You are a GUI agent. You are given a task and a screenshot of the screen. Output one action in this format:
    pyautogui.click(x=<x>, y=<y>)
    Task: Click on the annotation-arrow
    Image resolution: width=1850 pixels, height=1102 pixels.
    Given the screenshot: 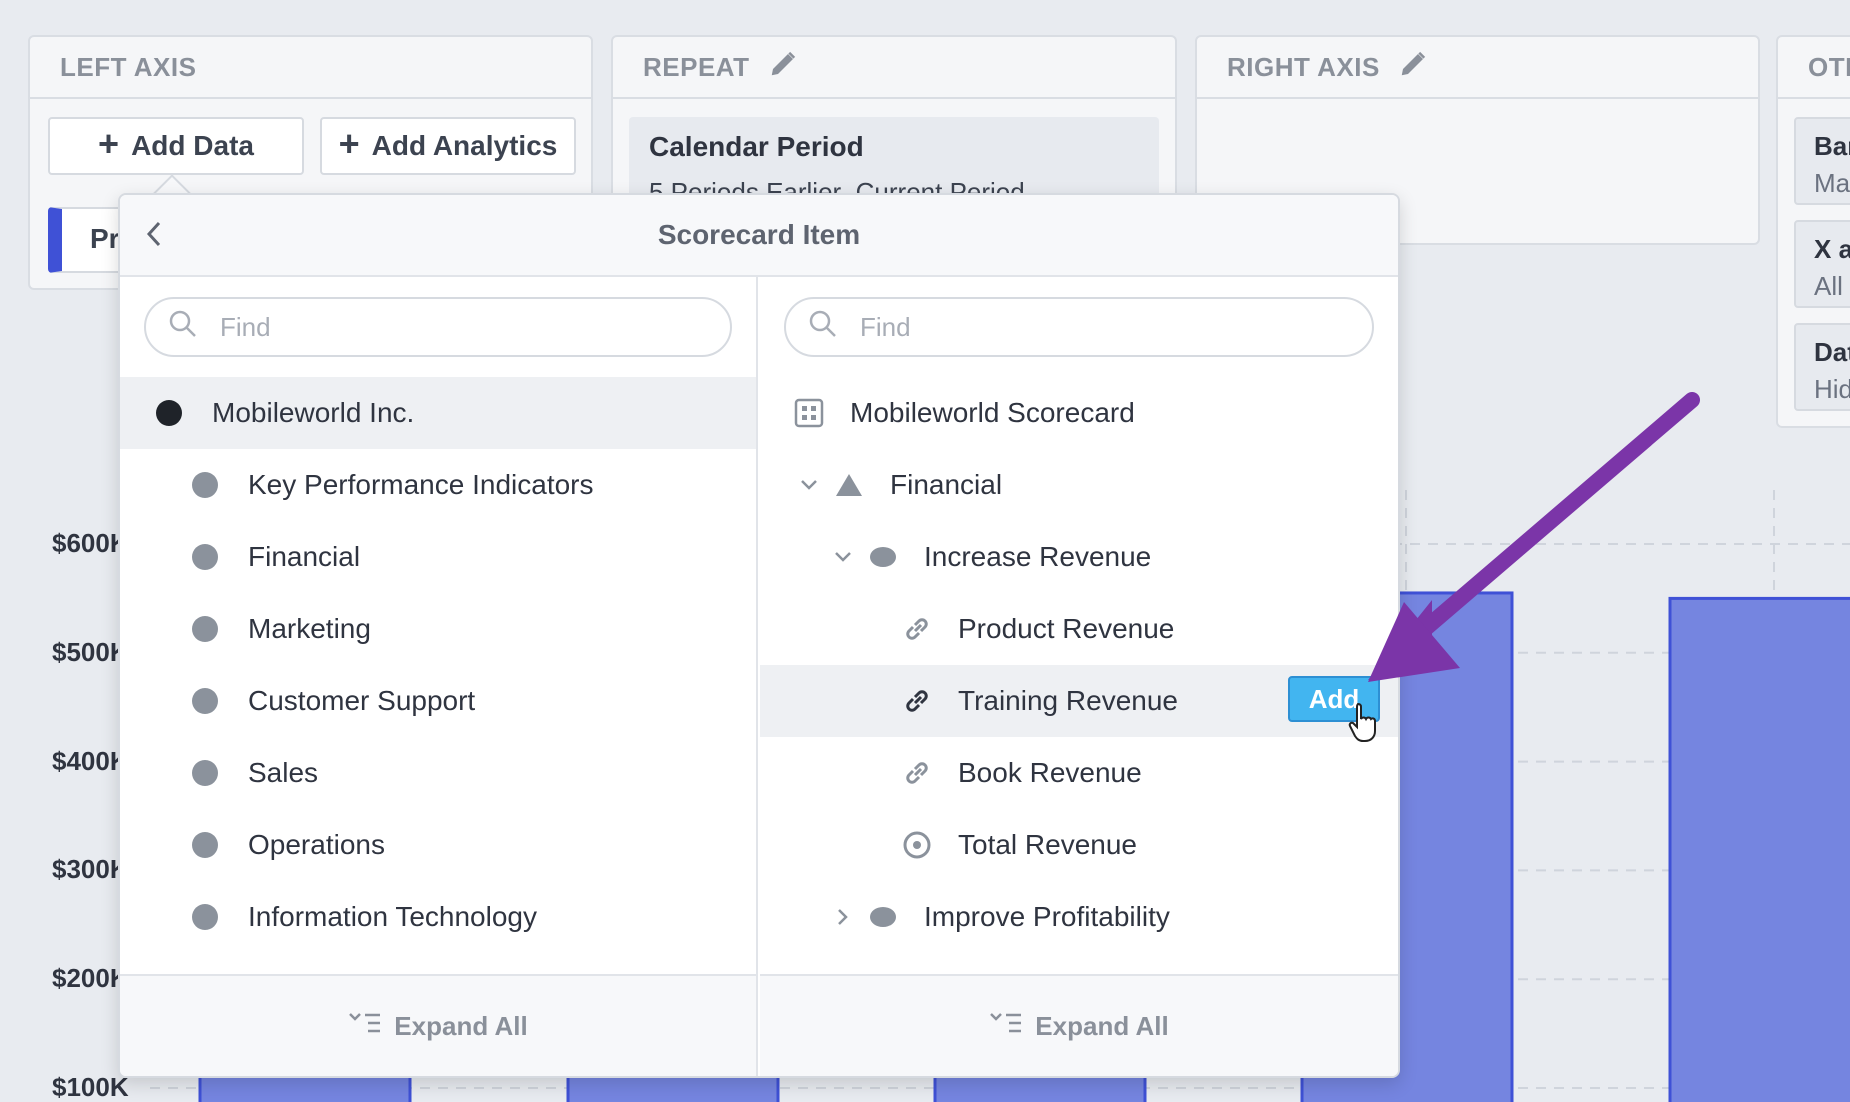 What is the action you would take?
    pyautogui.click(x=1534, y=537)
    